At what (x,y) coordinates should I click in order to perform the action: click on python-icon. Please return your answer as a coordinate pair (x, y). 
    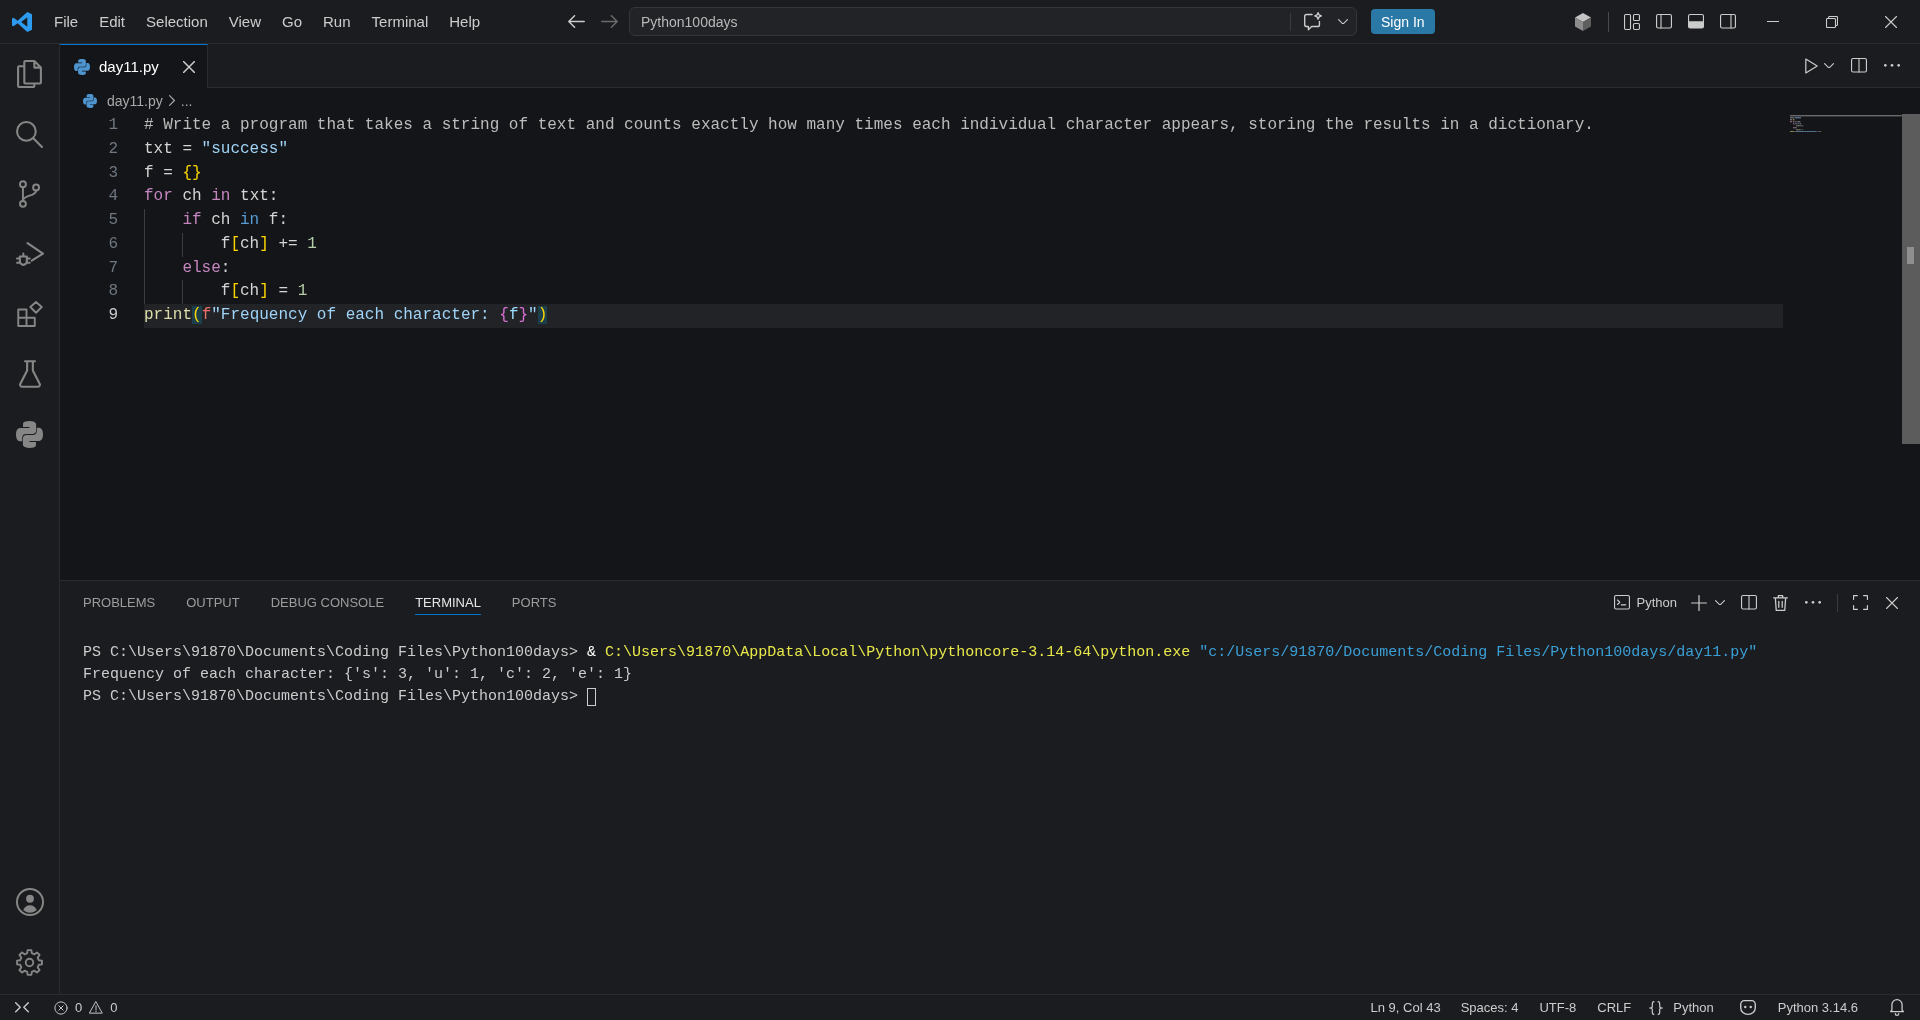
    Looking at the image, I should click on (29, 434).